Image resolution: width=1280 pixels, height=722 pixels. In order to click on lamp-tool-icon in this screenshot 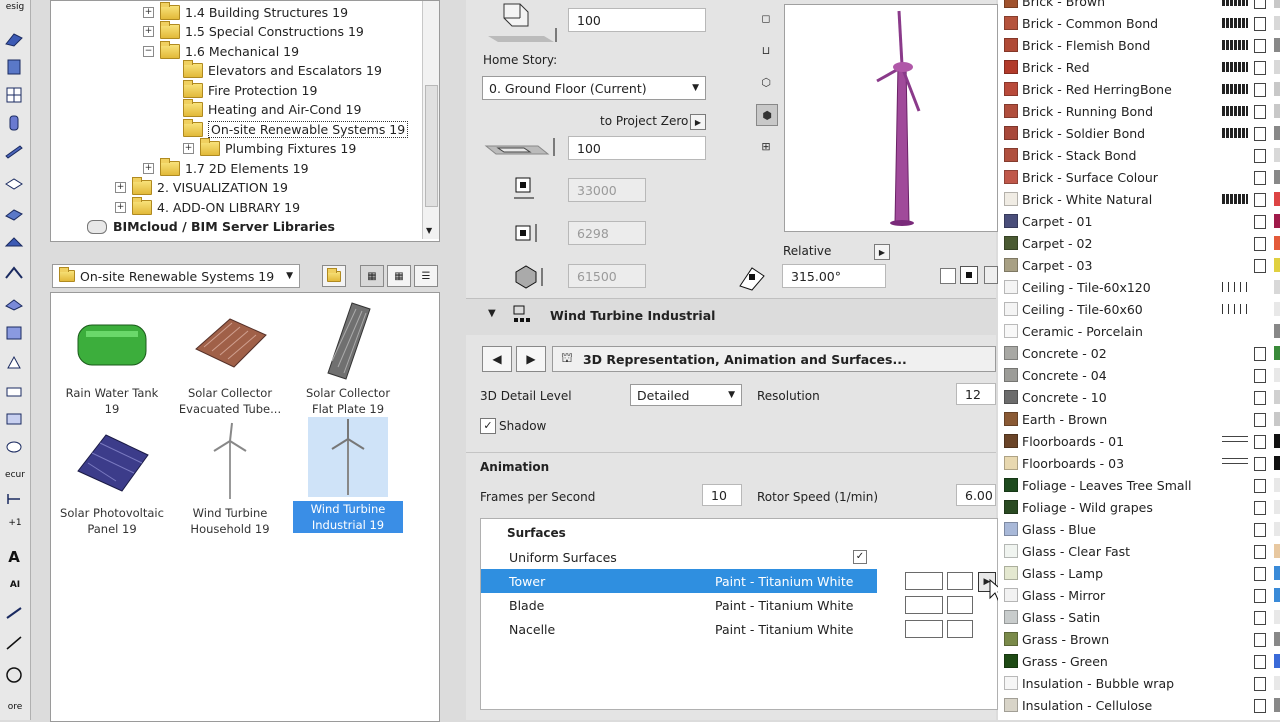, I will do `click(14, 363)`.